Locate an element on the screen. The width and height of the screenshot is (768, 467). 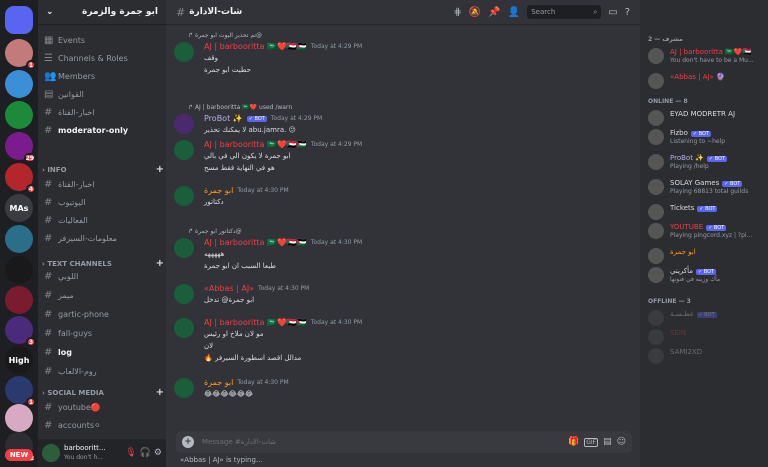
sidebar-item-top: # moderator-only is located at coordinates (103, 130).